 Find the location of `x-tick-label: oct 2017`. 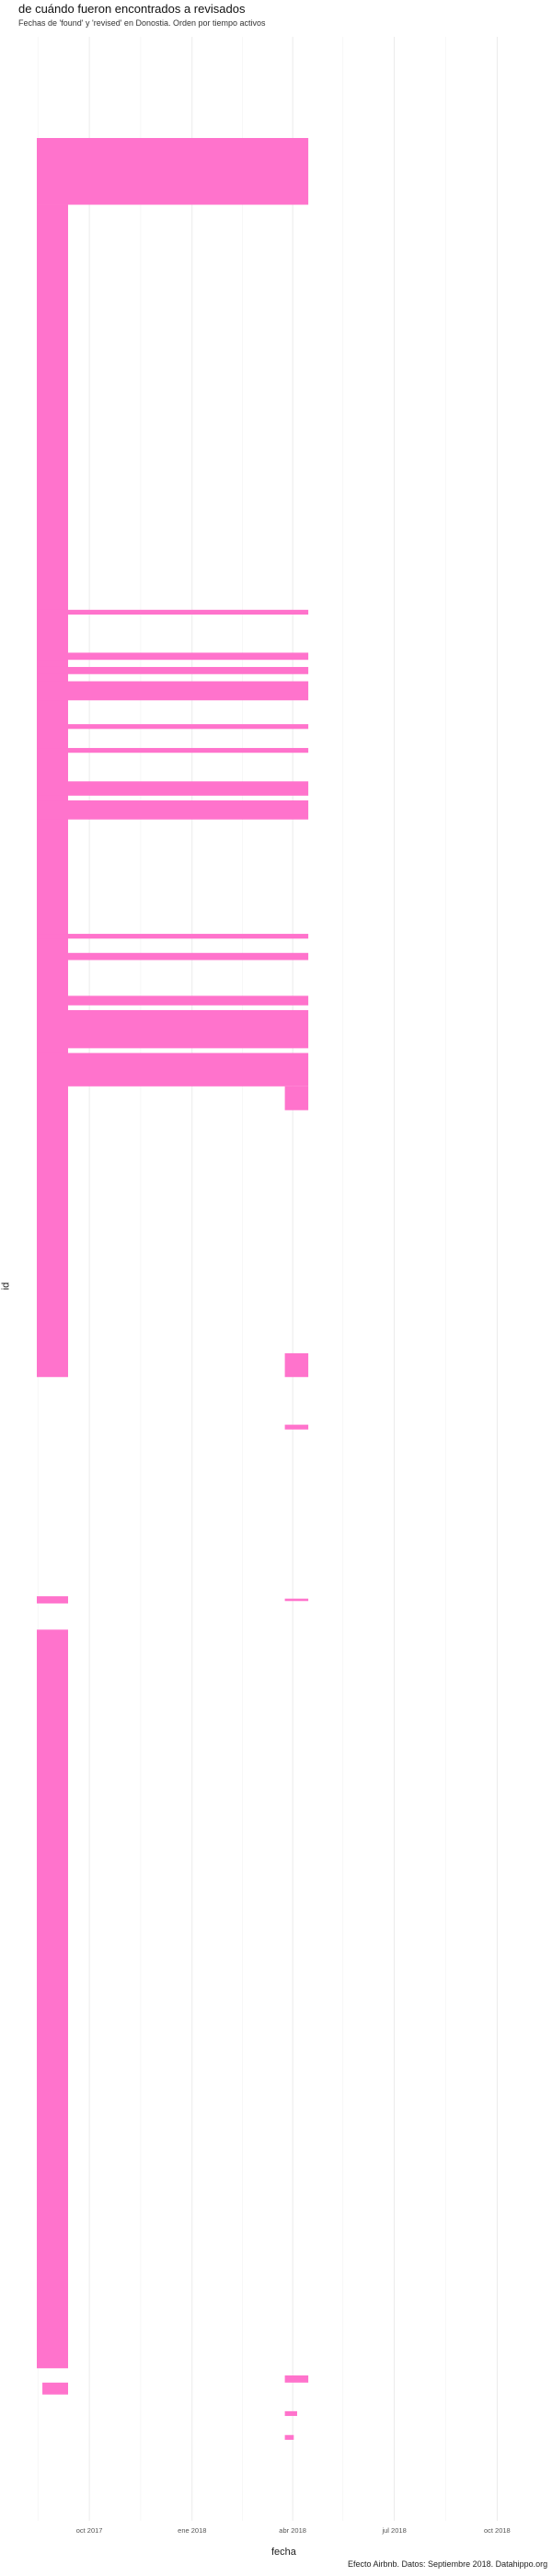

x-tick-label: oct 2017 is located at coordinates (89, 2530).